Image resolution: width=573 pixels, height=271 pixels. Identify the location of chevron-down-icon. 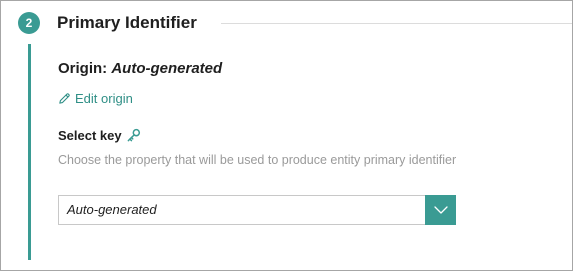
(440, 210).